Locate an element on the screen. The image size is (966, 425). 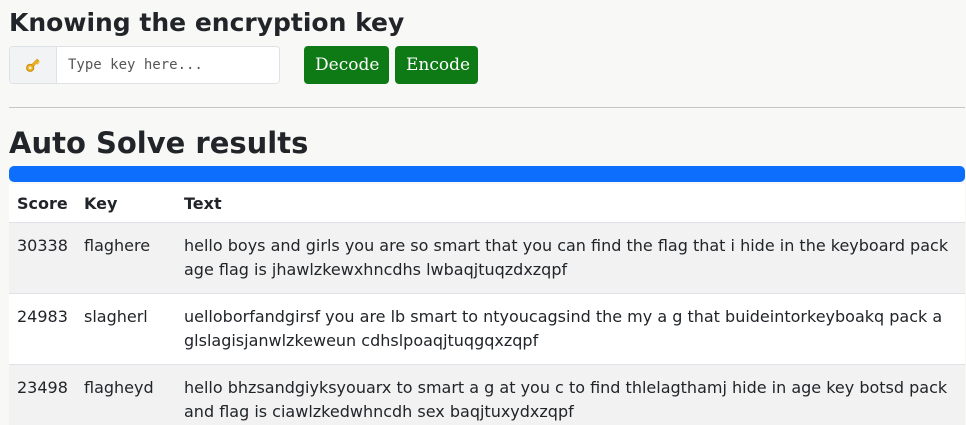
progress-fill is located at coordinates (487, 174).